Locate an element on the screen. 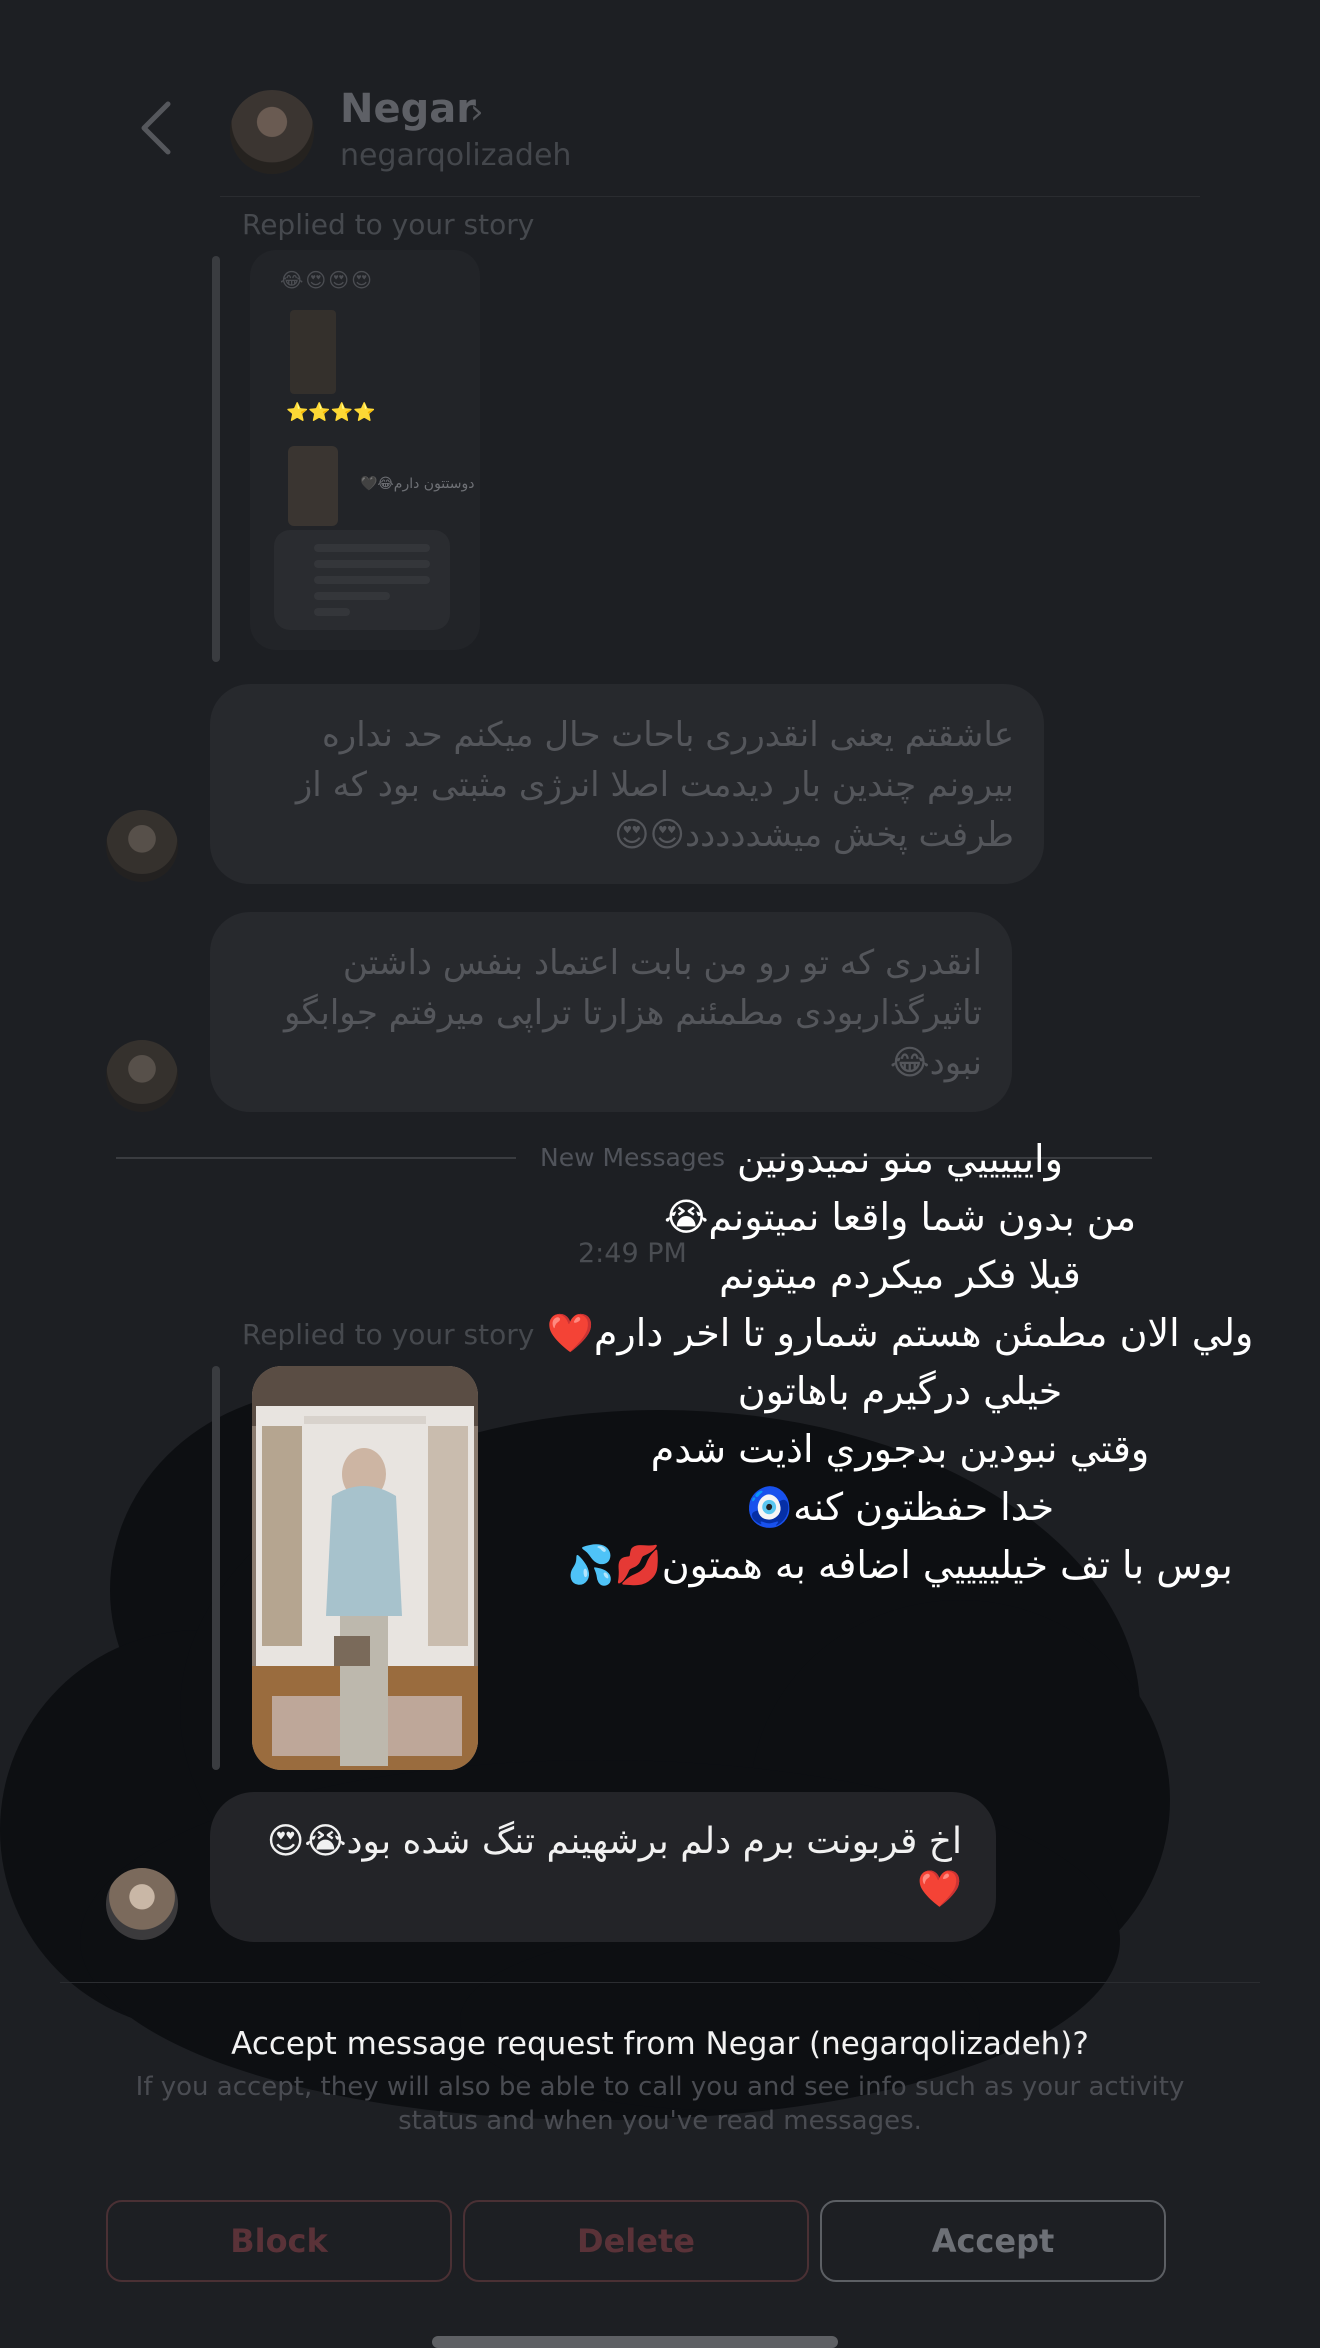 The width and height of the screenshot is (1320, 2348). overlay-line: من بدون شما واقعا نميتونم😭 is located at coordinates (900, 1217).